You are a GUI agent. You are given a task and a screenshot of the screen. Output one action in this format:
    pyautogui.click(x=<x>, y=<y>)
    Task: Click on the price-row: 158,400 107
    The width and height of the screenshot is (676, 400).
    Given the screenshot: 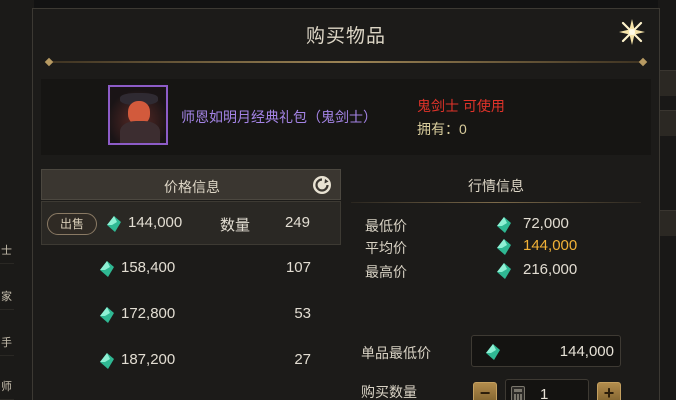 What is the action you would take?
    pyautogui.click(x=191, y=269)
    